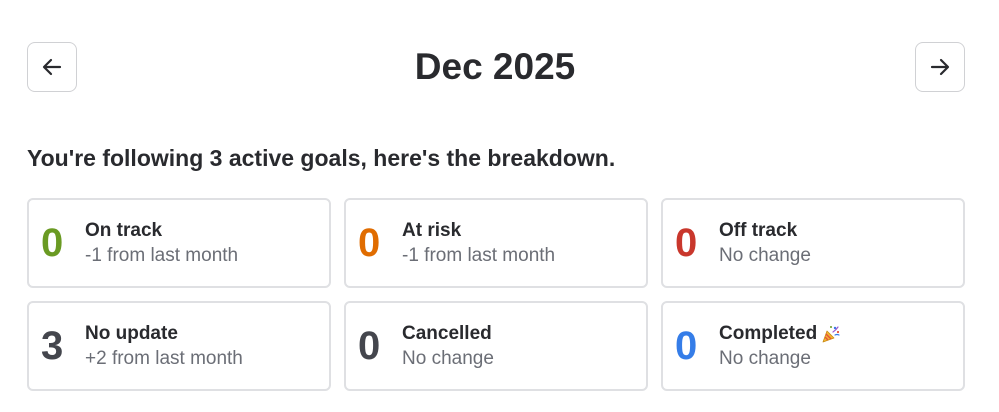 This screenshot has width=999, height=412. I want to click on status-label: Completed, so click(780, 334).